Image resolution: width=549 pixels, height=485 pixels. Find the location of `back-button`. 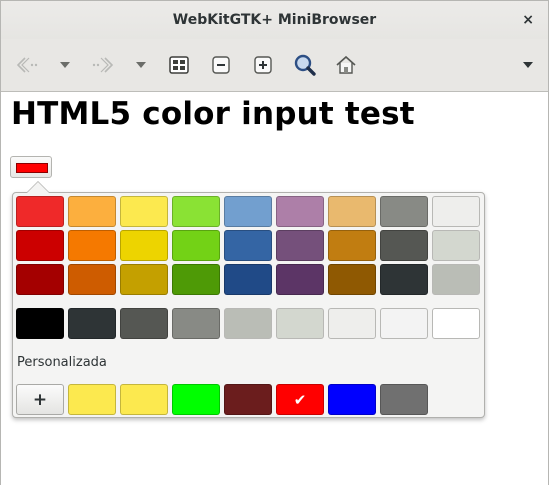

back-button is located at coordinates (27, 65).